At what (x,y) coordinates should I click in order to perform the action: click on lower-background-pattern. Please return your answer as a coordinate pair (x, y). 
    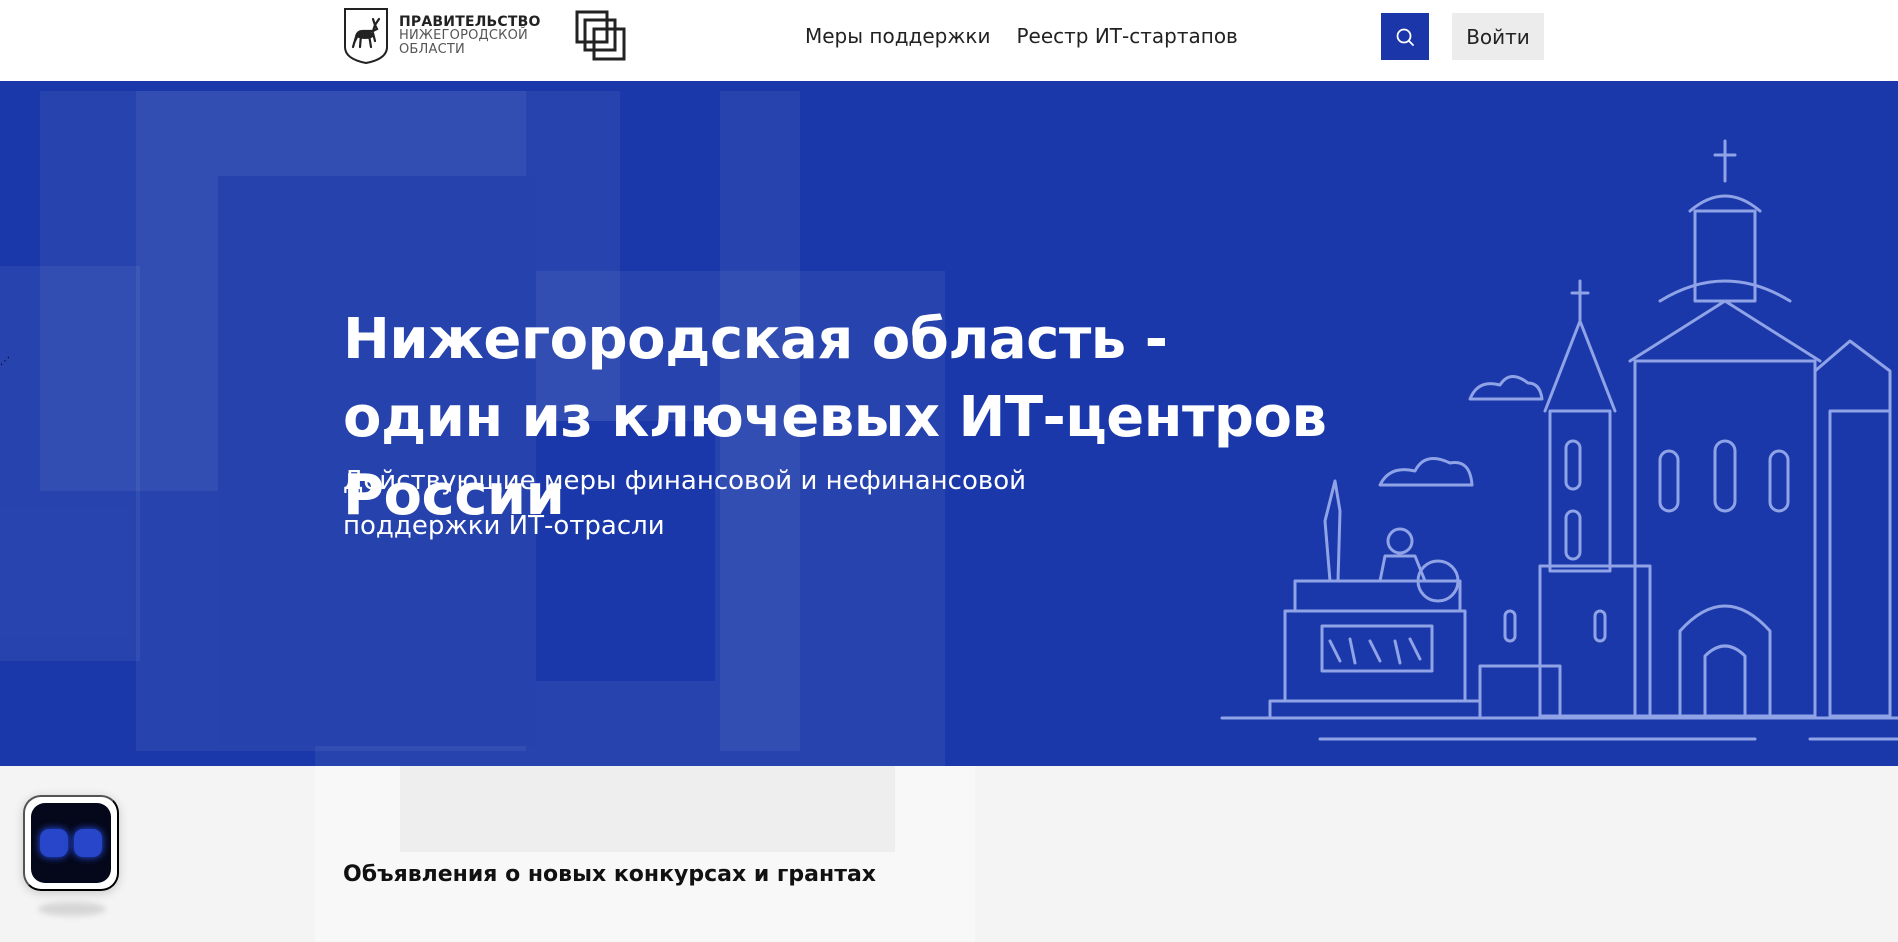
    Looking at the image, I should click on (645, 854).